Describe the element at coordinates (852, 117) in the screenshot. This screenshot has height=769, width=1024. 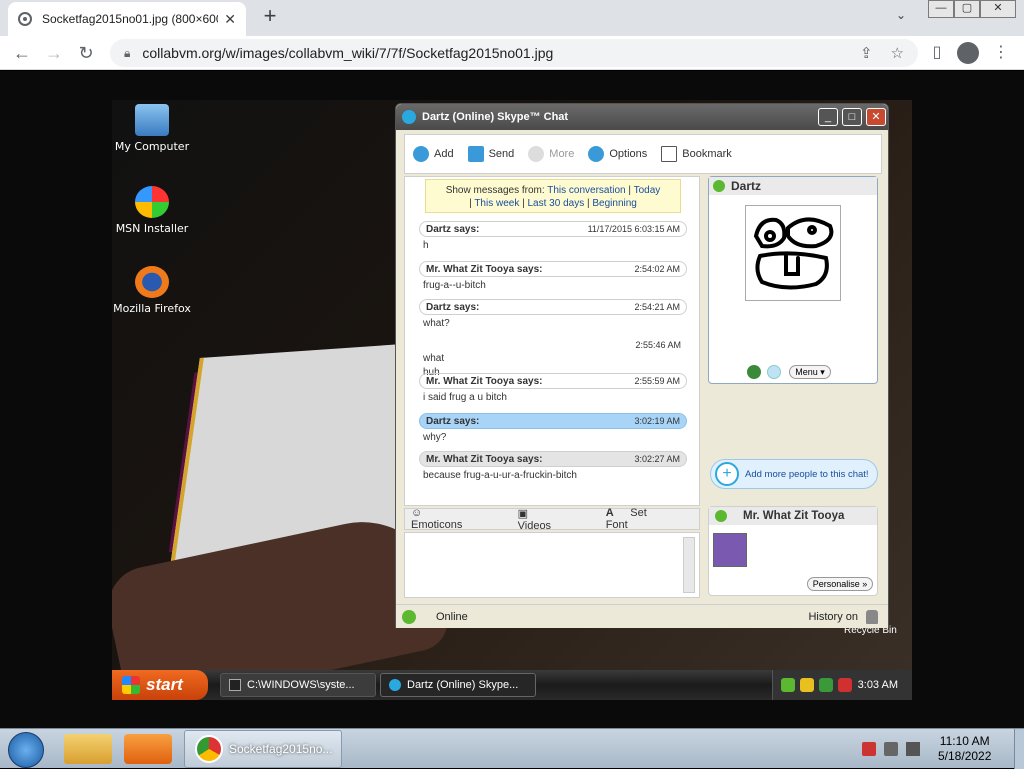
I see `skype-maximize-button: □` at that location.